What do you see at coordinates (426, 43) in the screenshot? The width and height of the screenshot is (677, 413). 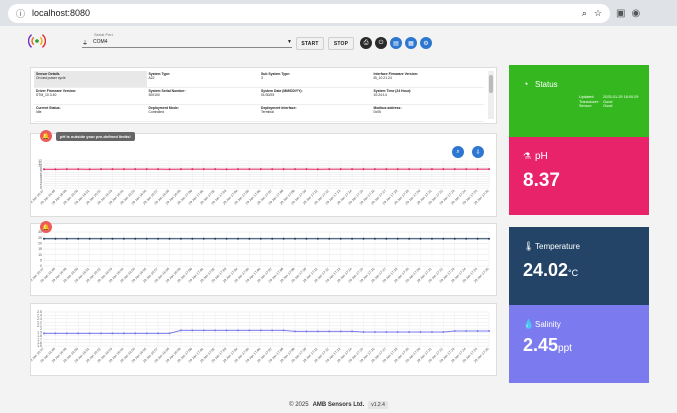 I see `settings-gear-icon: ⚙` at bounding box center [426, 43].